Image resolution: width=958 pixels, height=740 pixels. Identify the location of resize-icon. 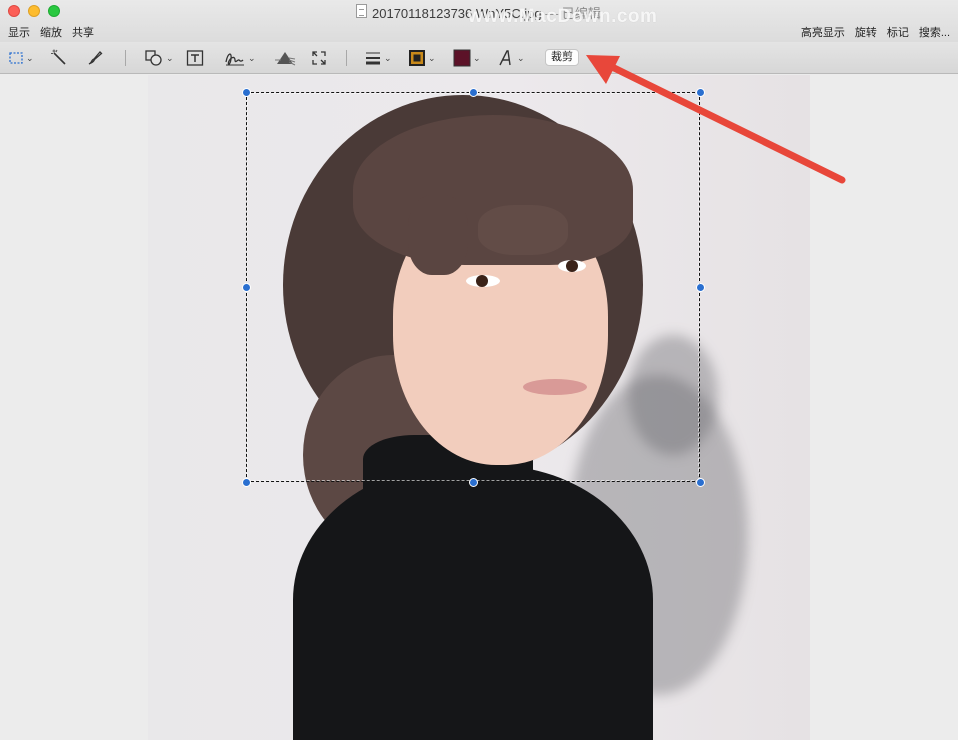
(319, 58).